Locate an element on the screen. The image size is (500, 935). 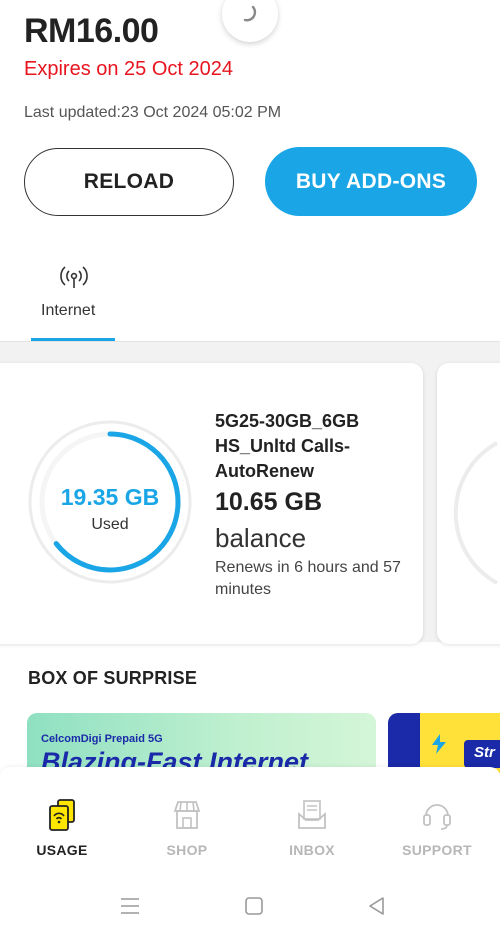
section-title-promos: BOX OF SURPRISE is located at coordinates (113, 678).